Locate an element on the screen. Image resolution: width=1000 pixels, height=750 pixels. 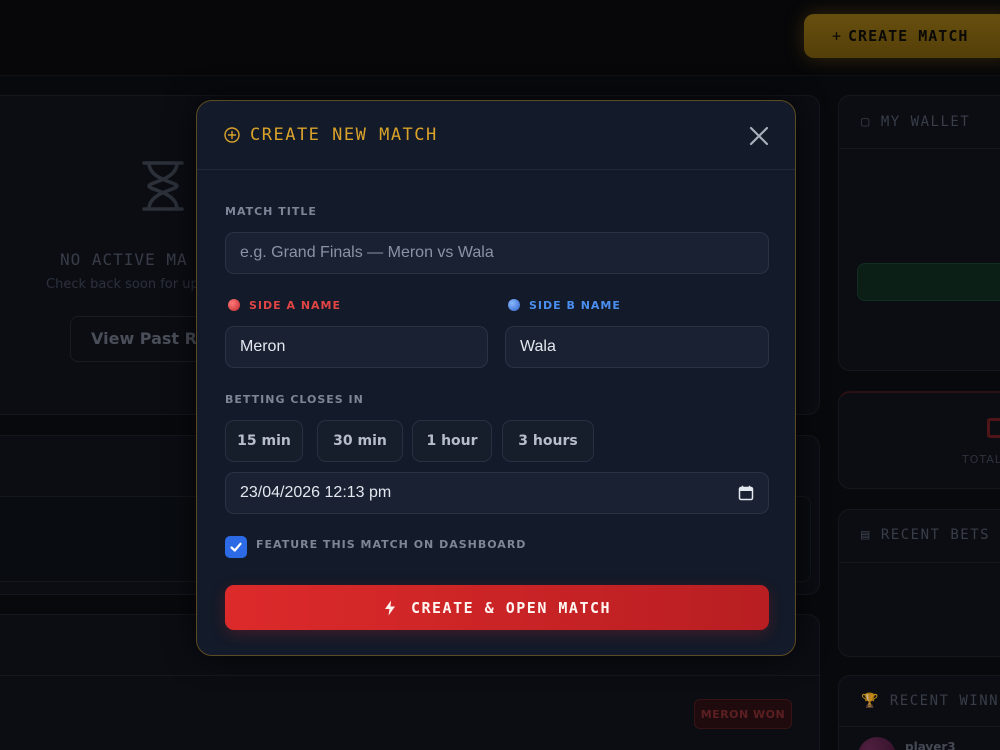
modal-title: CREATE NEW MATCH is located at coordinates (344, 135).